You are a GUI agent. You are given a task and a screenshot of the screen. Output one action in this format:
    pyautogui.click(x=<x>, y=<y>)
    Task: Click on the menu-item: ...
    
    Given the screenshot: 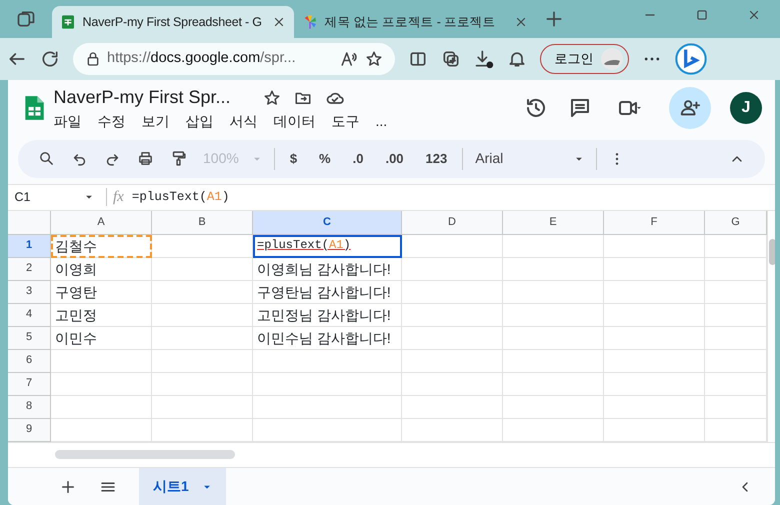 What is the action you would take?
    pyautogui.click(x=382, y=121)
    